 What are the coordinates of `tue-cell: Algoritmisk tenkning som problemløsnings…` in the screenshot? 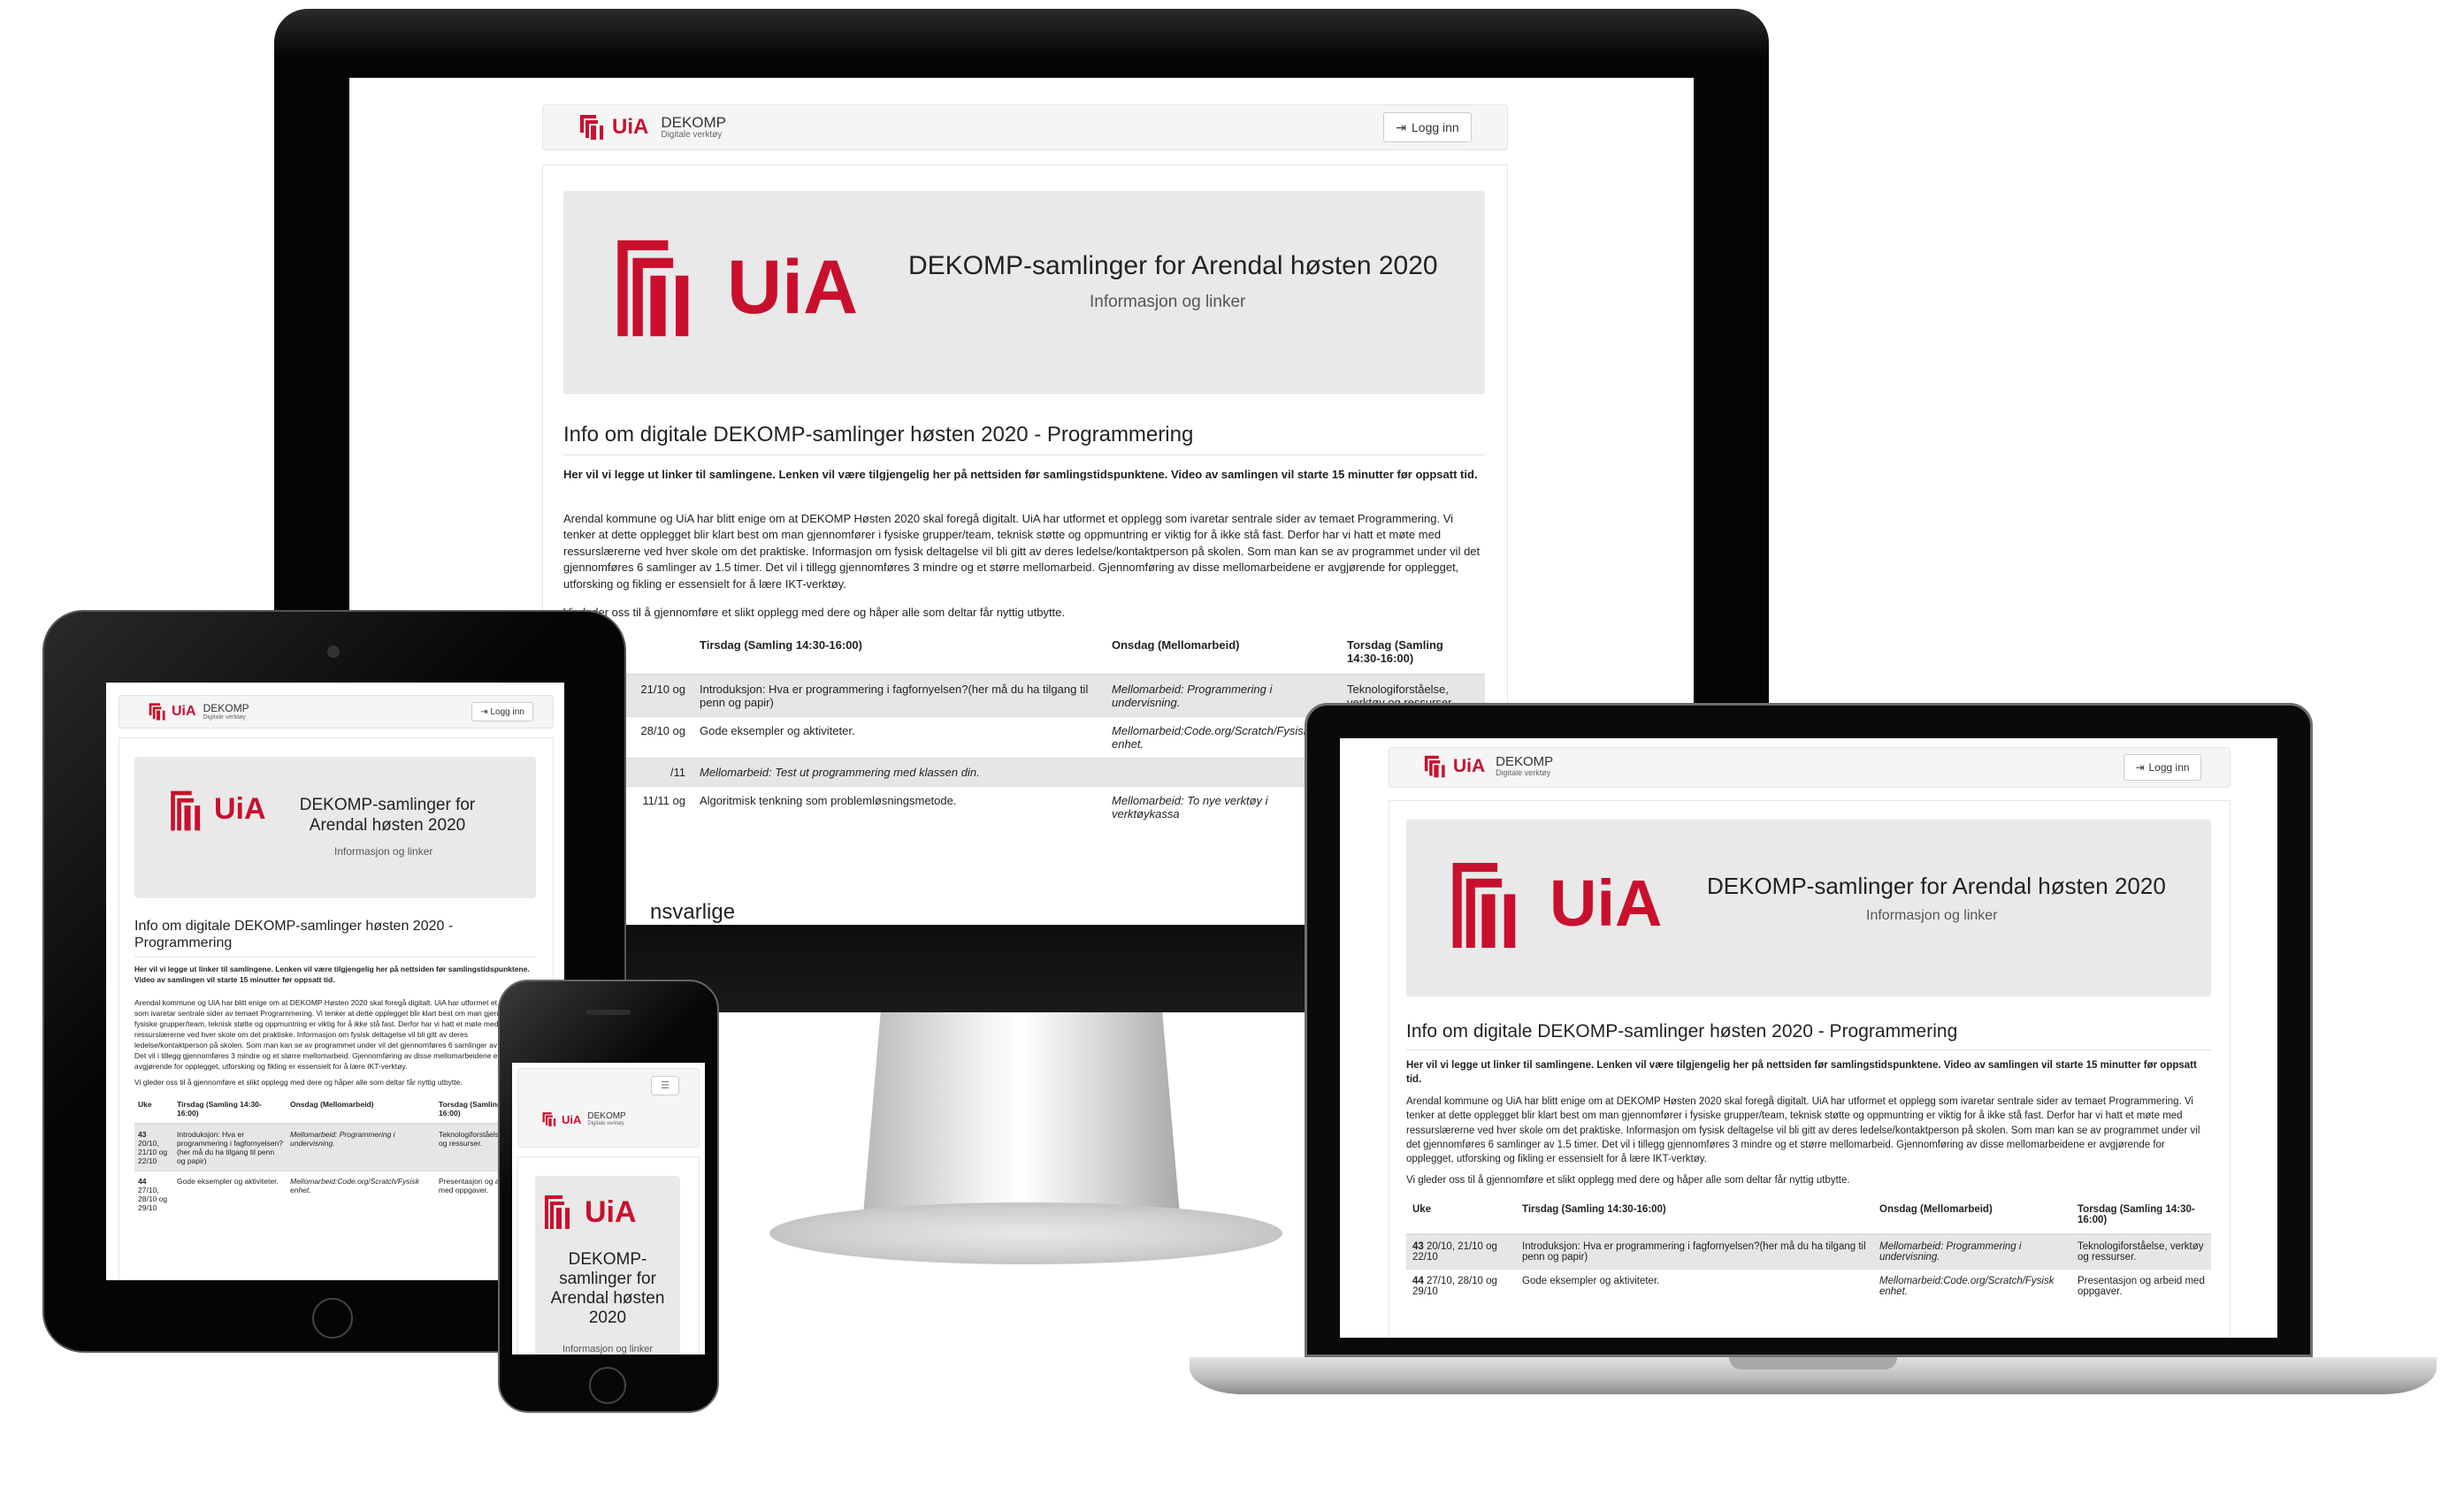 It's located at (899, 807).